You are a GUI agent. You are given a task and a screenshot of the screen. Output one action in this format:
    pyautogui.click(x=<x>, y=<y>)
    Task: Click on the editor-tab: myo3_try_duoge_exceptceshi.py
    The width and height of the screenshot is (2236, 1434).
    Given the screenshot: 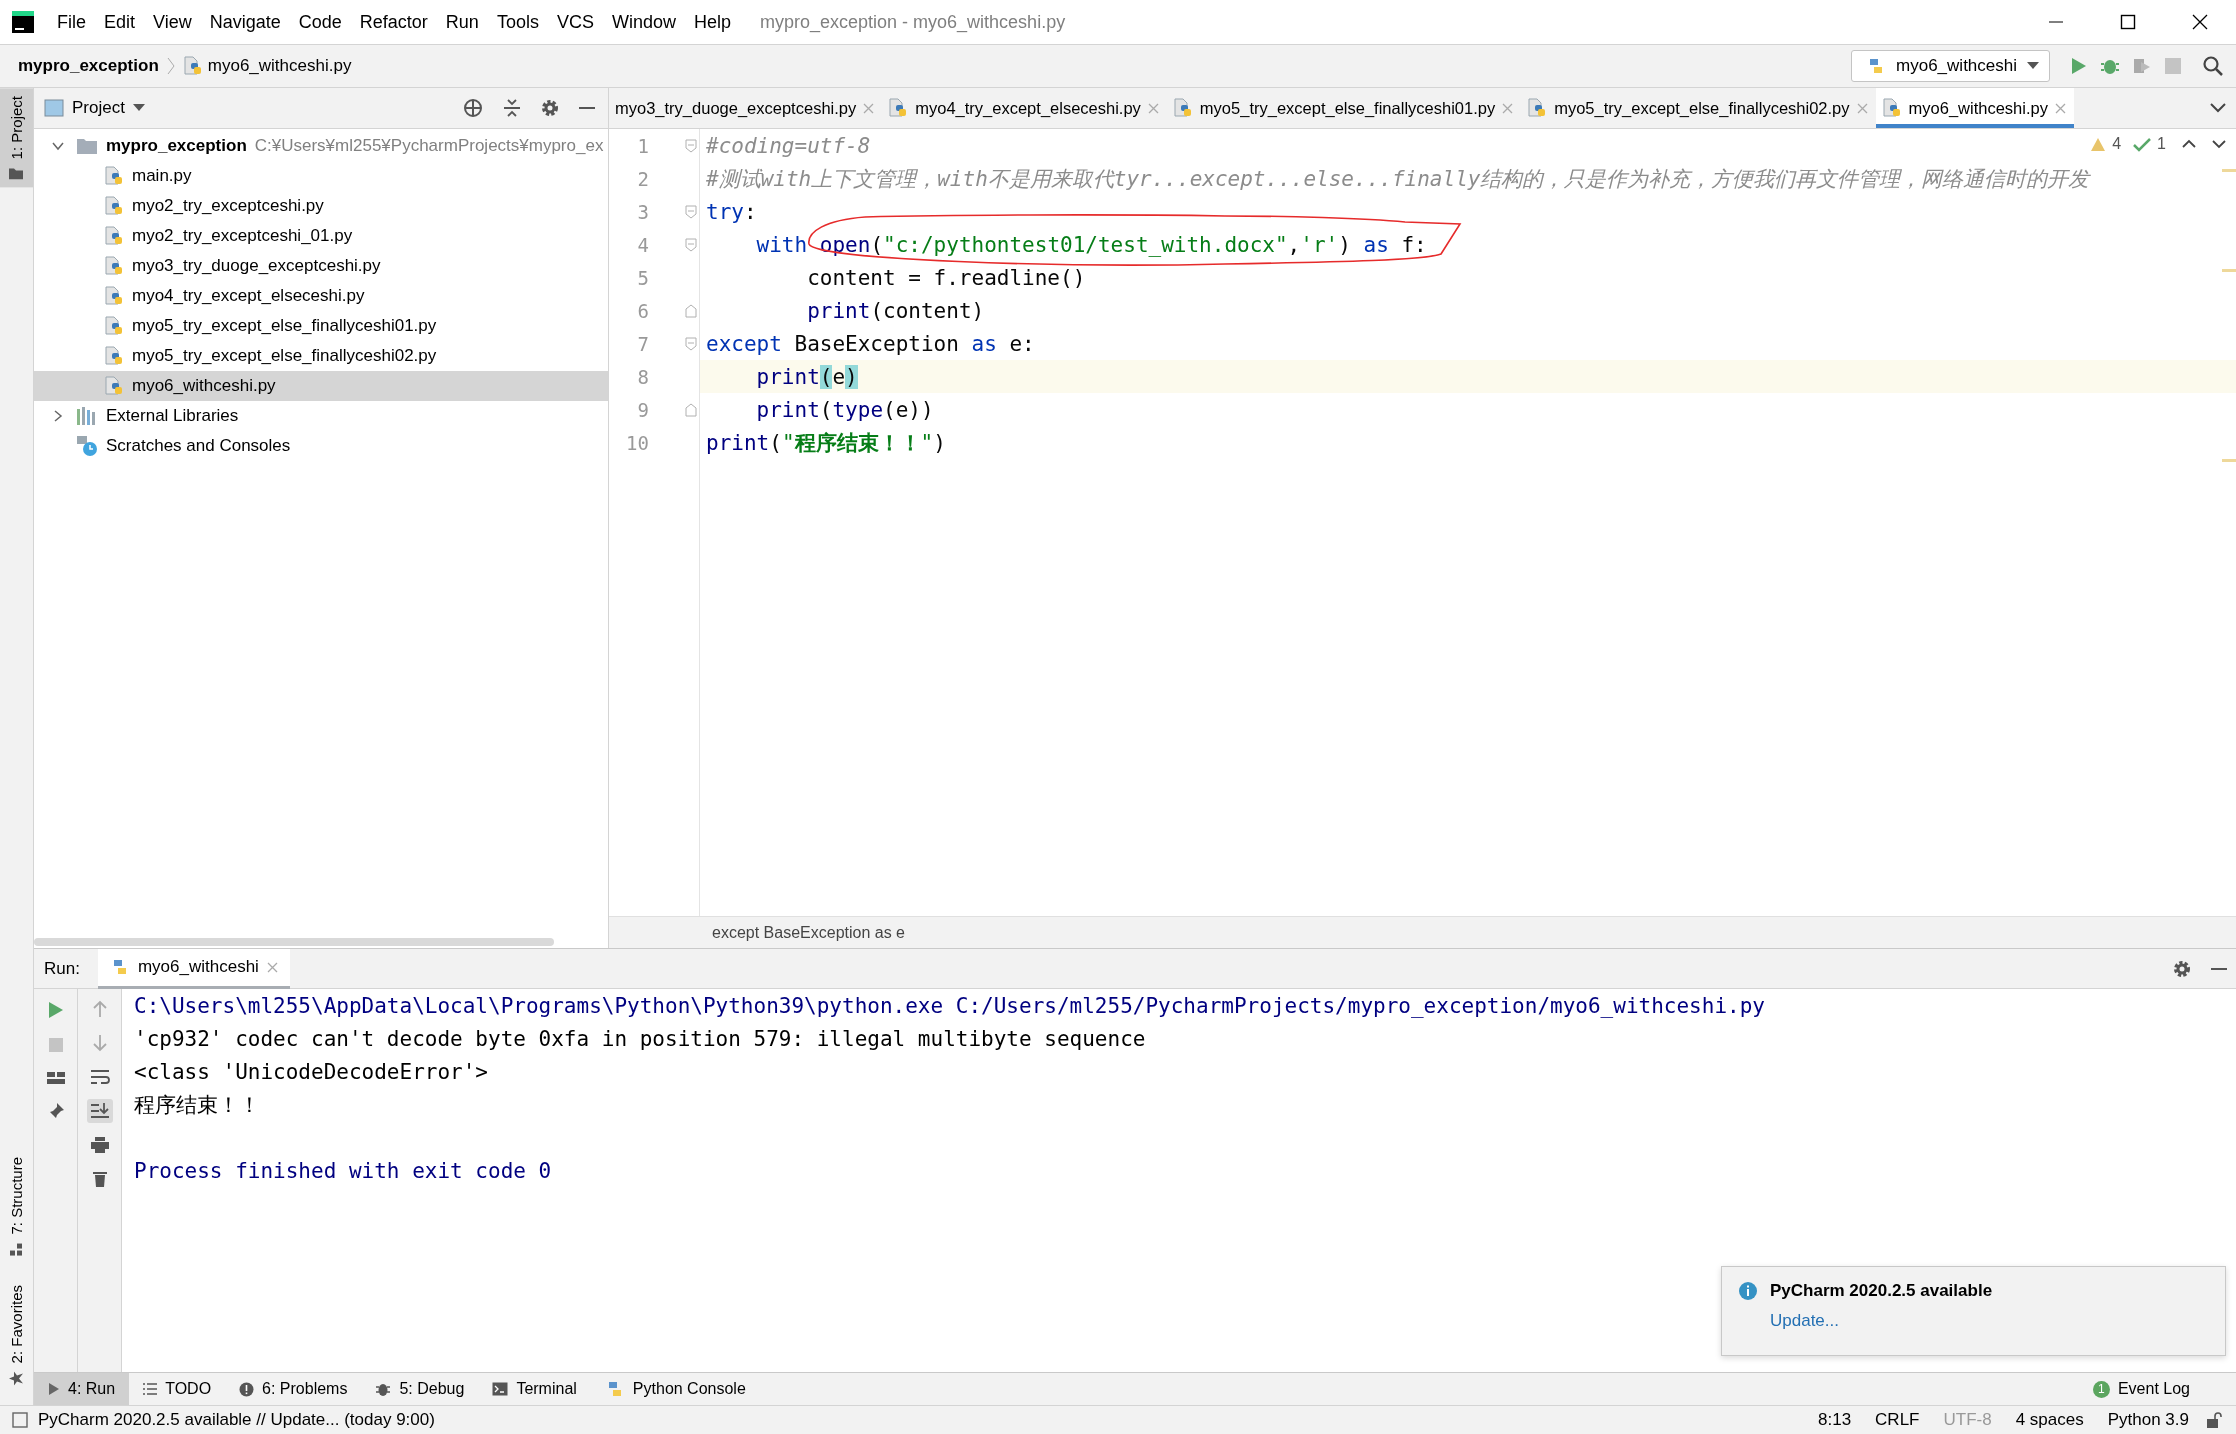 What is the action you would take?
    pyautogui.click(x=746, y=108)
    